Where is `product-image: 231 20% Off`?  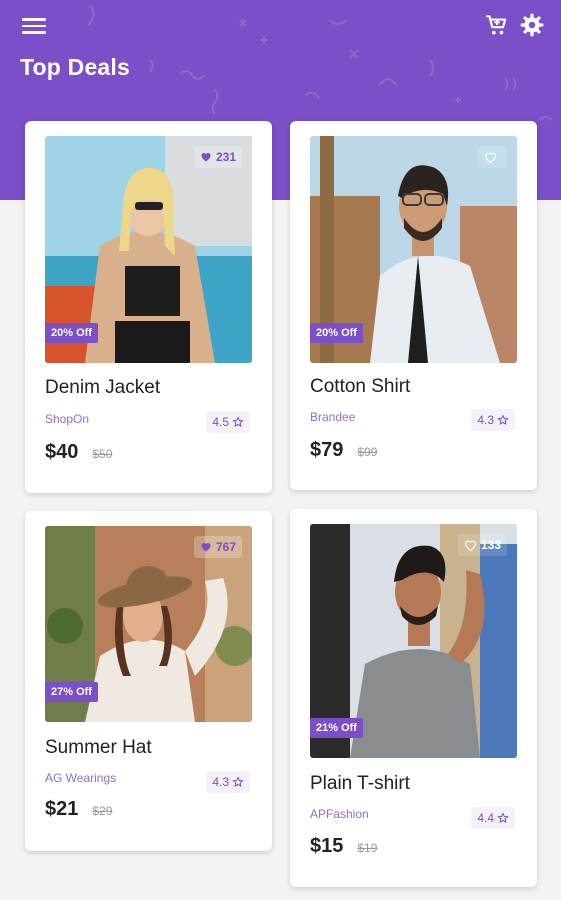
product-image: 231 20% Off is located at coordinates (148, 249).